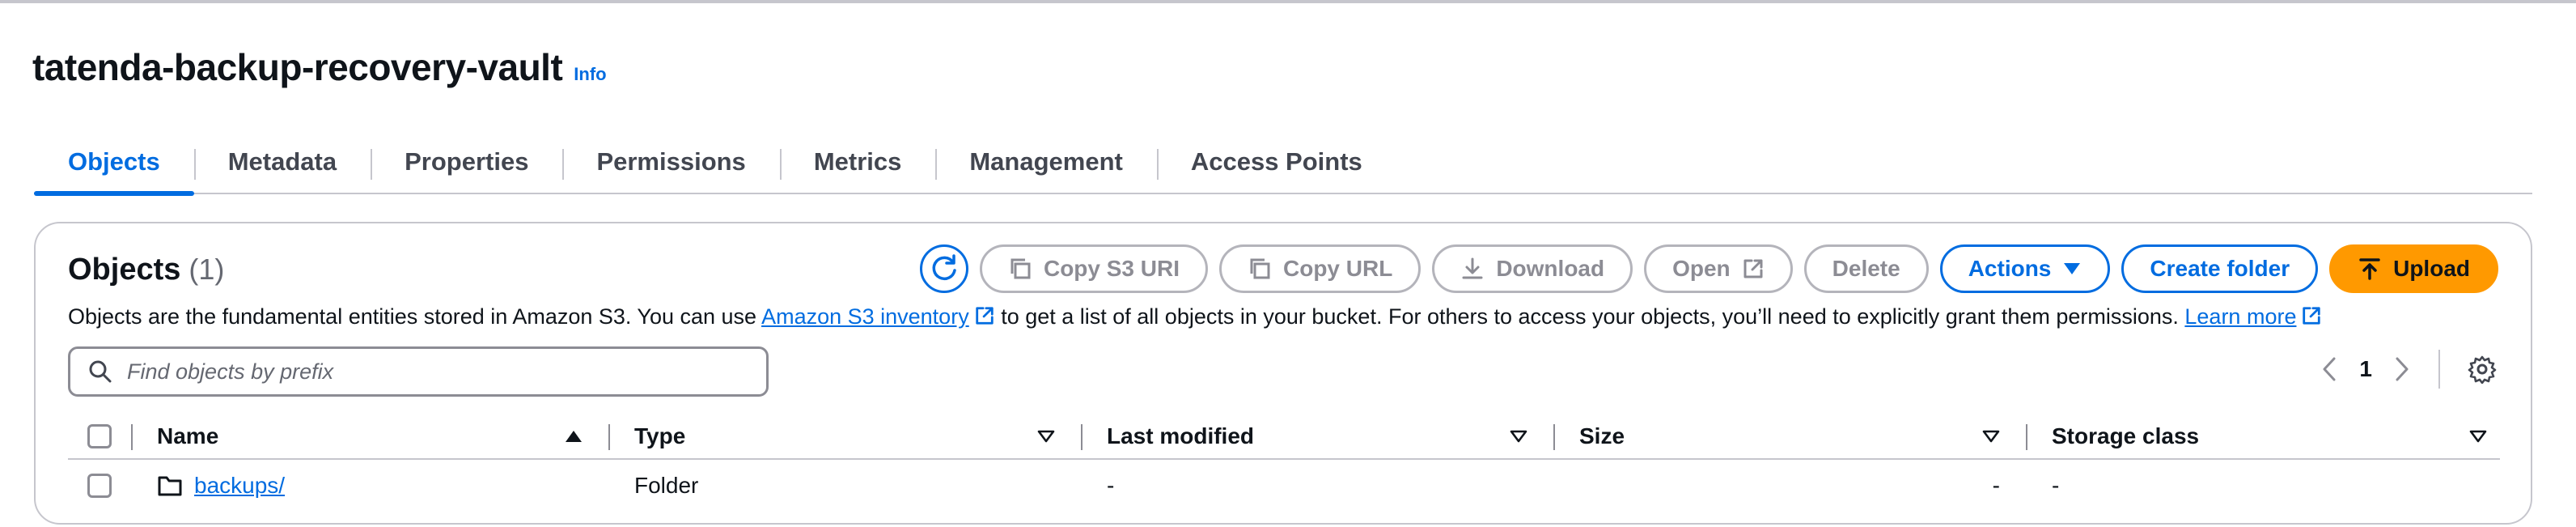 Image resolution: width=2576 pixels, height=527 pixels. What do you see at coordinates (282, 162) in the screenshot?
I see `tab-metadata: Metadata` at bounding box center [282, 162].